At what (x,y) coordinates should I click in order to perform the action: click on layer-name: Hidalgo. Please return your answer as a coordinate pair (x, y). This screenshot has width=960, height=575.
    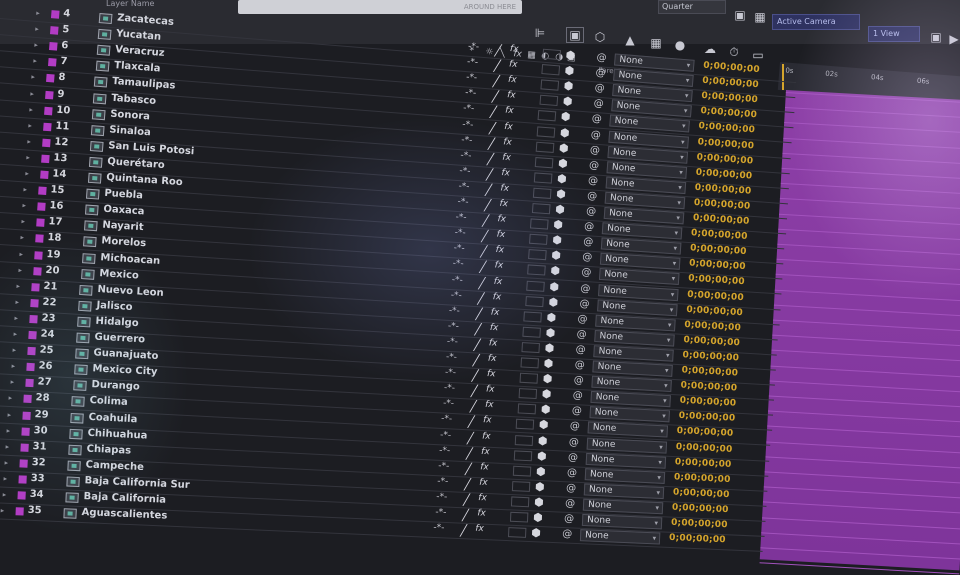
    Looking at the image, I should click on (117, 322).